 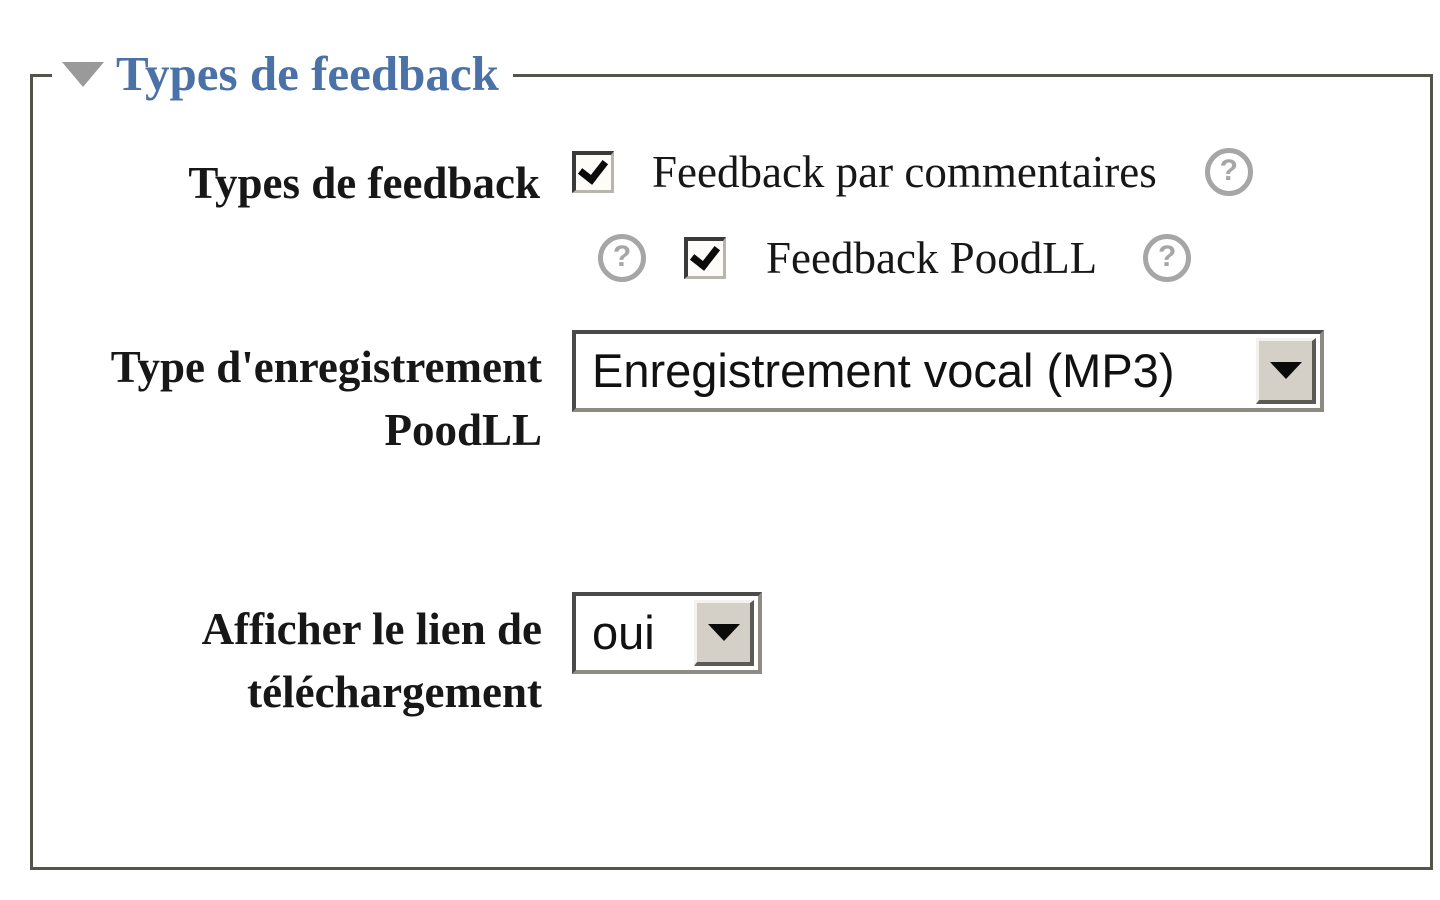 I want to click on select-show-download-link: oui, so click(x=667, y=633).